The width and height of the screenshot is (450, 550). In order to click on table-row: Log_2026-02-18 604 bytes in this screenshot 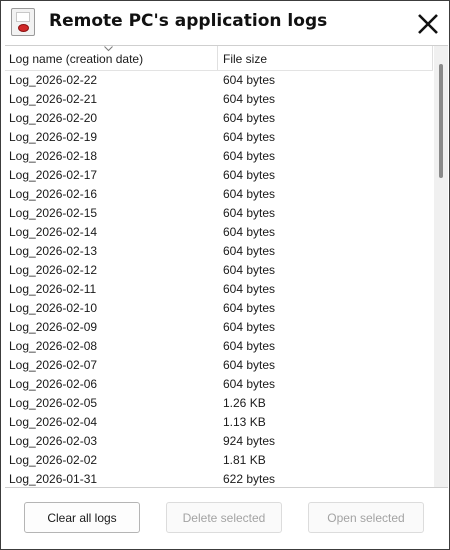, I will do `click(219, 156)`.